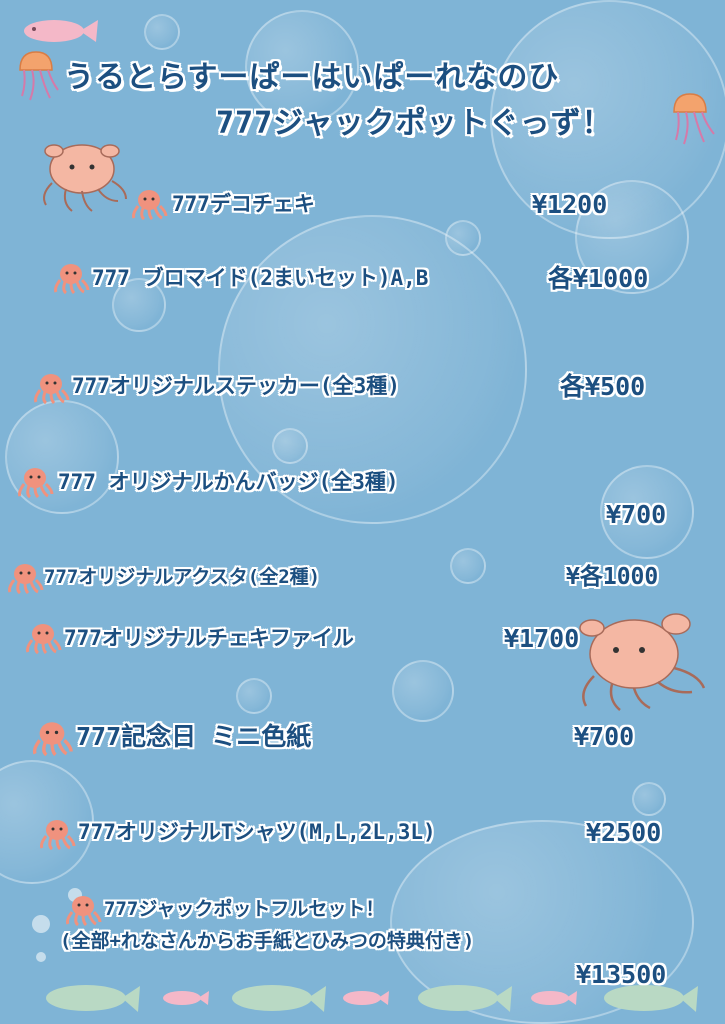 The width and height of the screenshot is (725, 1024). I want to click on item-price: ¥1700, so click(542, 638).